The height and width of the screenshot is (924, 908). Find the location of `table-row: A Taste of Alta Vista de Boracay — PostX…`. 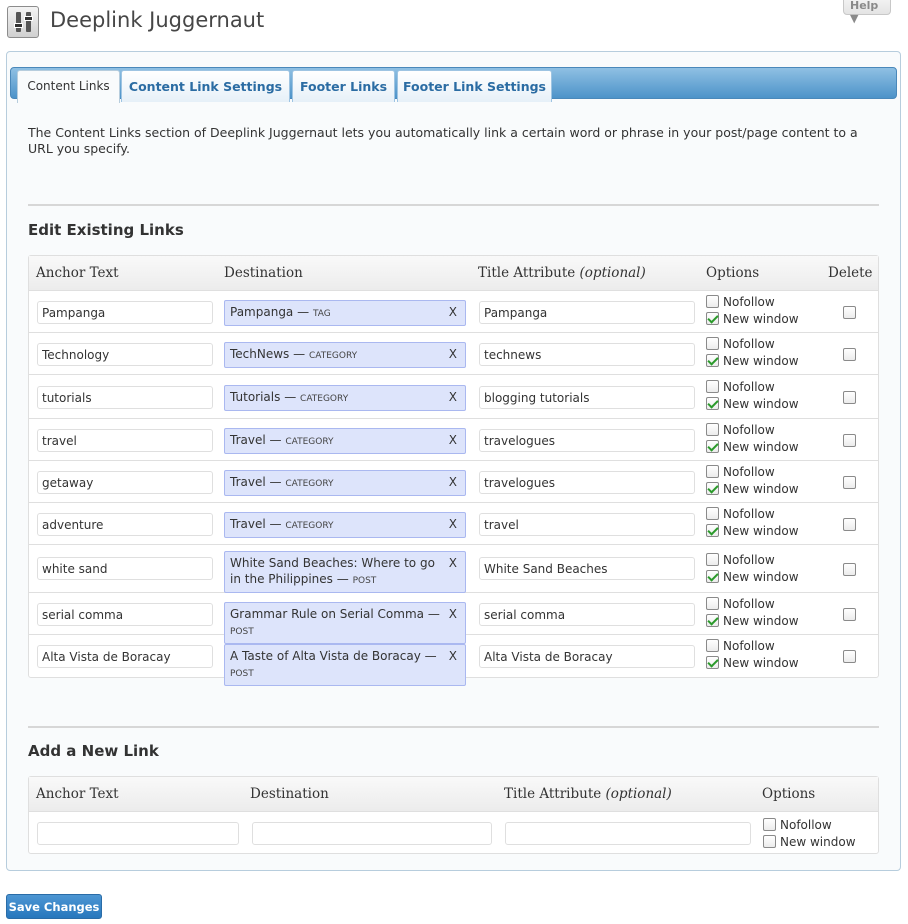

table-row: A Taste of Alta Vista de Boracay — PostX… is located at coordinates (453, 660).